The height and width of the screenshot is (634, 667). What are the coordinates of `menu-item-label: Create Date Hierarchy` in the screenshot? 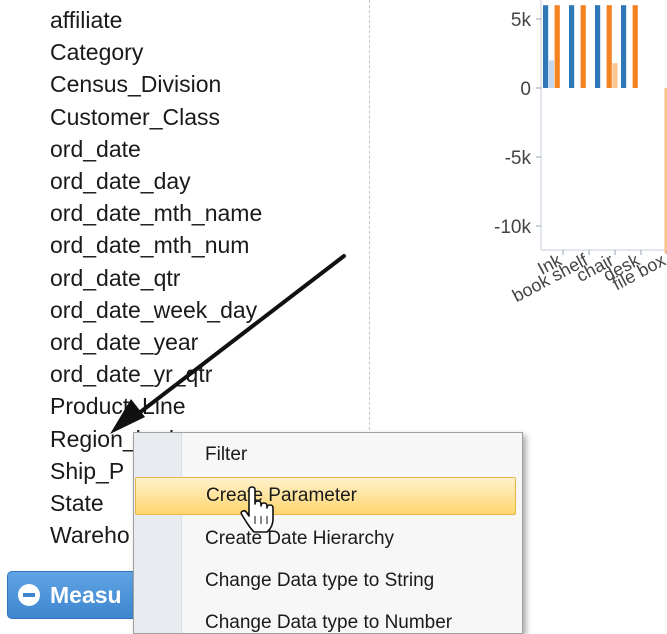 It's located at (300, 538).